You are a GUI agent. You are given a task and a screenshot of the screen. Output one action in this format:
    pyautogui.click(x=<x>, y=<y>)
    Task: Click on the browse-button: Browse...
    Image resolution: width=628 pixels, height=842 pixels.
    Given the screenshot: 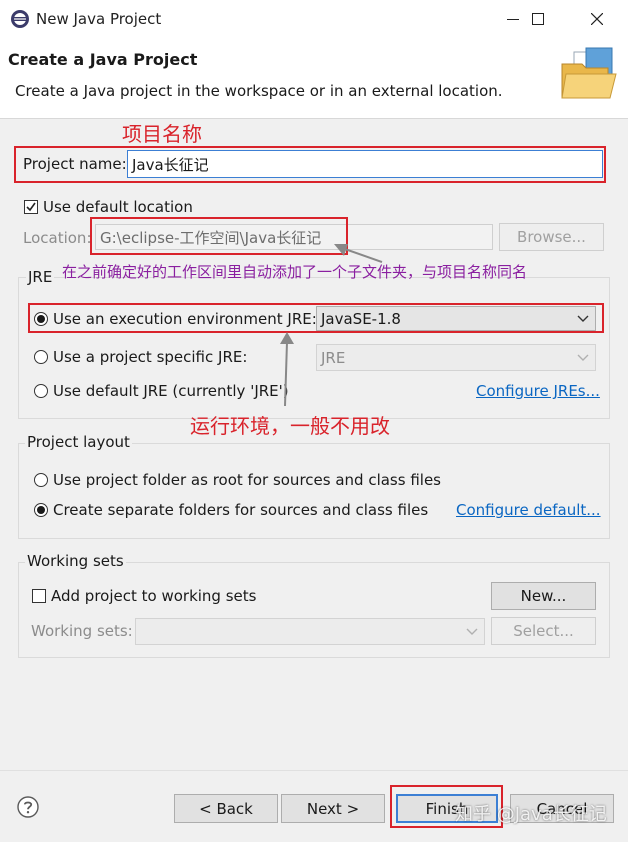 What is the action you would take?
    pyautogui.click(x=551, y=237)
    